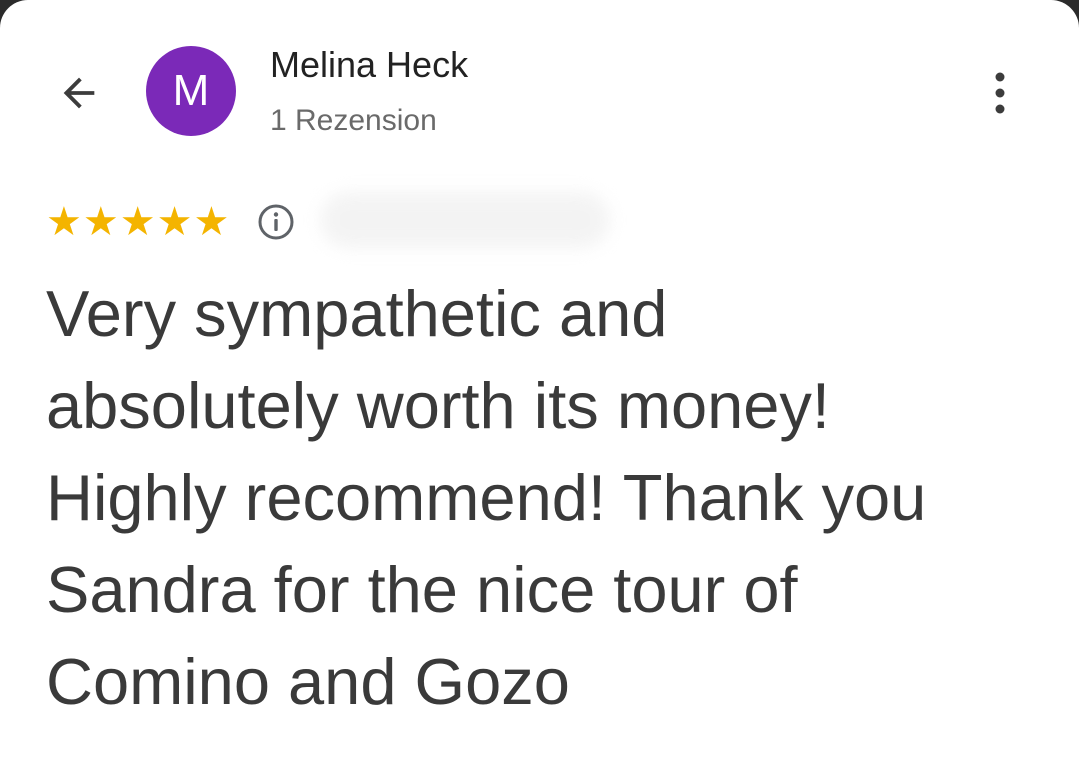 Image resolution: width=1079 pixels, height=766 pixels. I want to click on review-count: 1 Rezension, so click(353, 121).